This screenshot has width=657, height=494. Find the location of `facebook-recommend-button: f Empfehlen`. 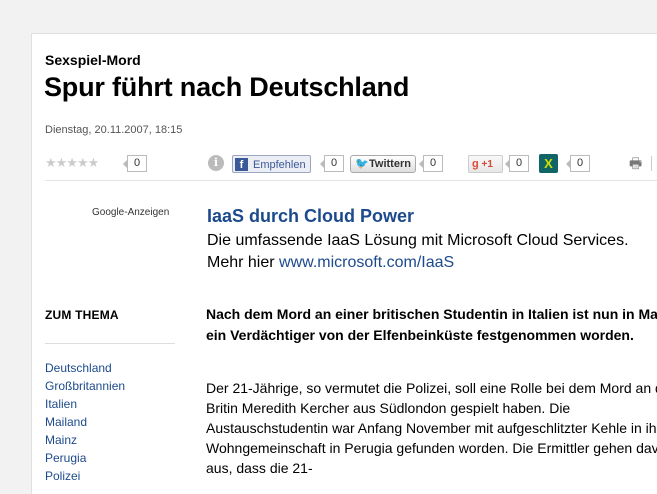

facebook-recommend-button: f Empfehlen is located at coordinates (271, 164).